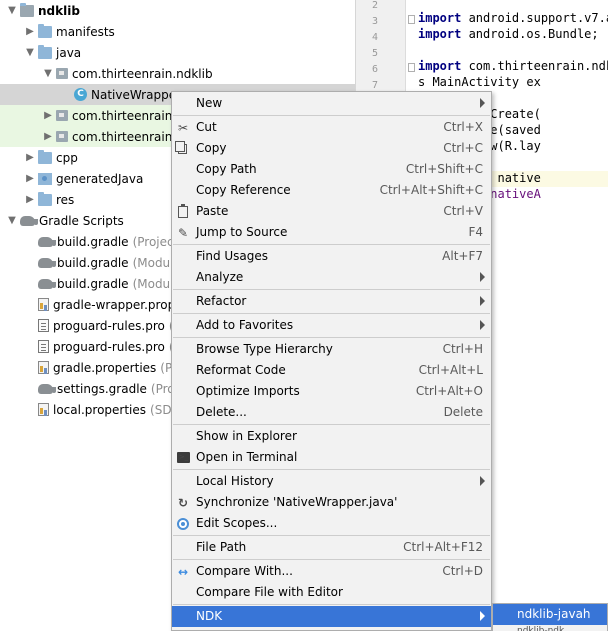 The width and height of the screenshot is (608, 631). I want to click on ndk-submenu: ndklib-javah ndklib-ndk, so click(550, 617).